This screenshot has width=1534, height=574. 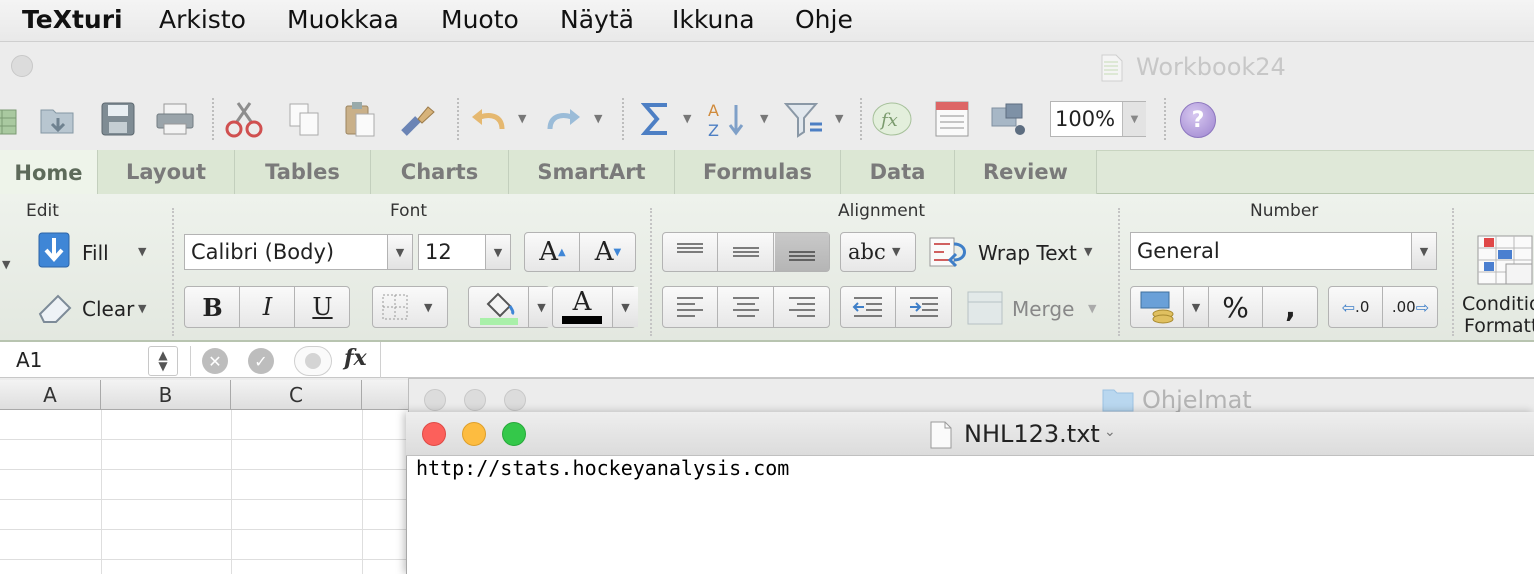 I want to click on save-icon, so click(x=118, y=119).